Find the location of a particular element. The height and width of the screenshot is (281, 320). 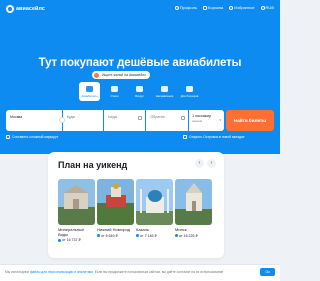

tab-around: Вокруг is located at coordinates (139, 91).